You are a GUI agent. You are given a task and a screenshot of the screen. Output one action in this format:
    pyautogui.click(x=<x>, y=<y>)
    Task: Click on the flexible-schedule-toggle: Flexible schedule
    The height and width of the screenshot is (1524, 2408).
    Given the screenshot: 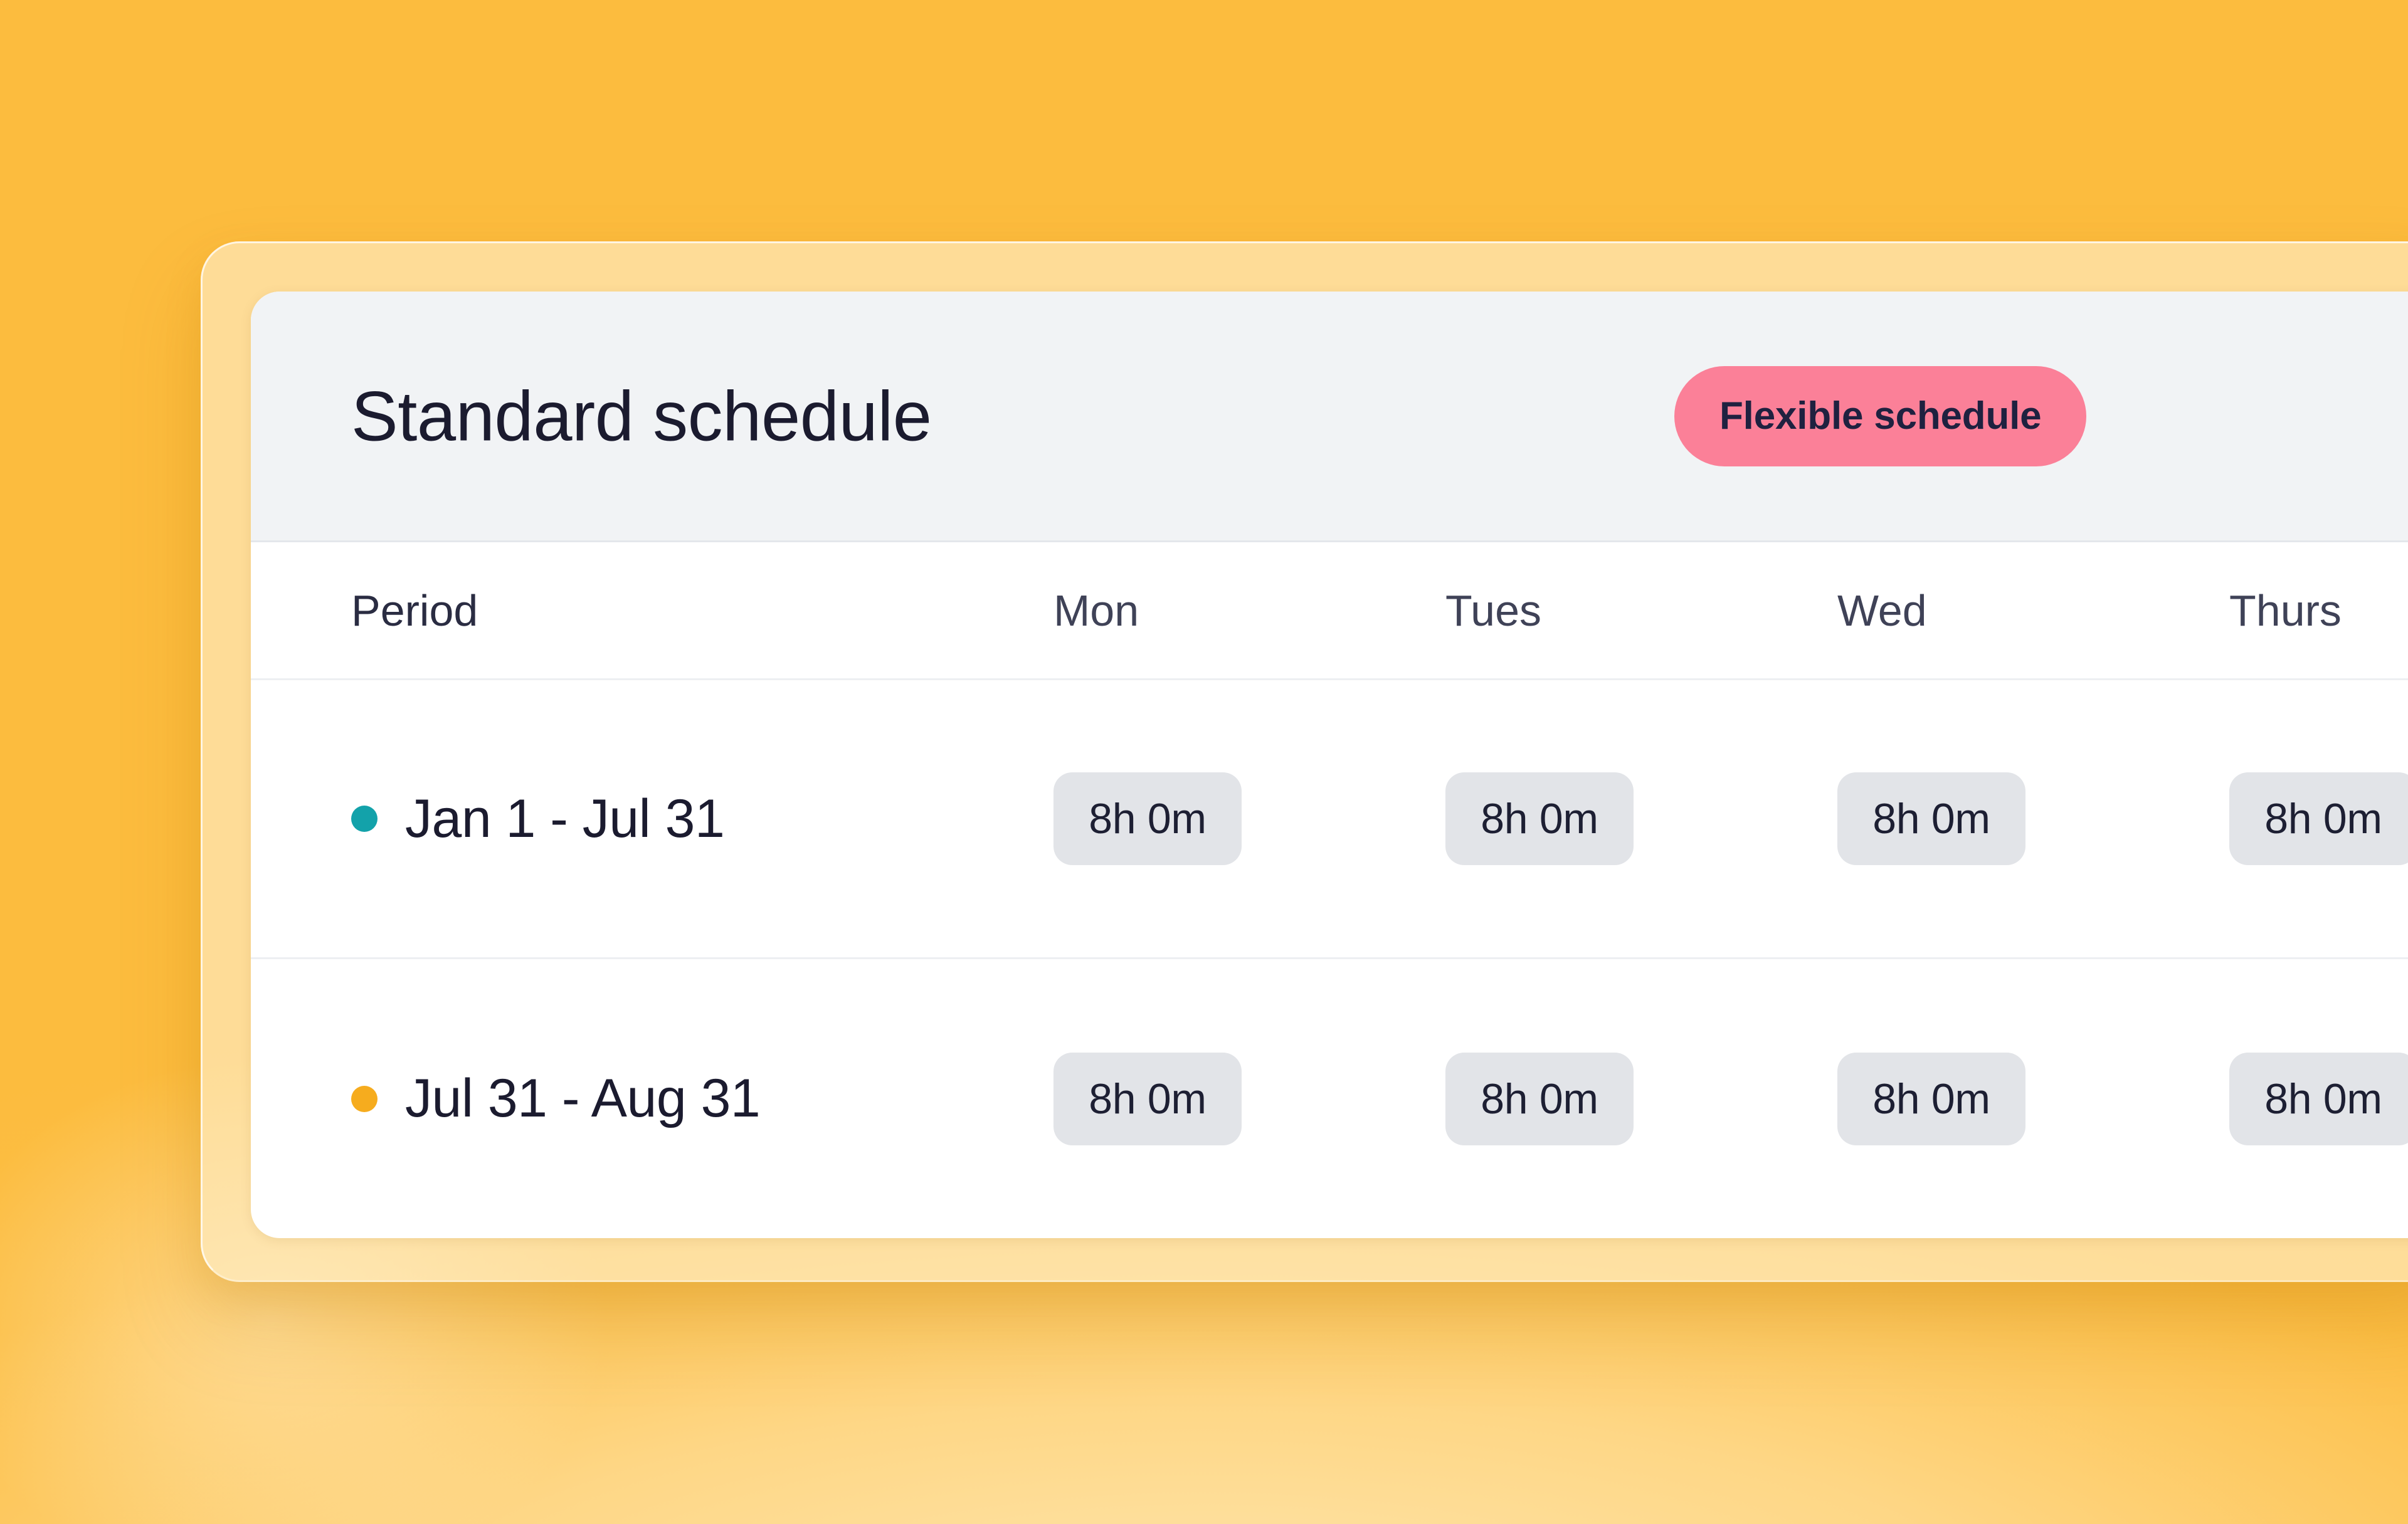 What is the action you would take?
    pyautogui.click(x=1880, y=415)
    